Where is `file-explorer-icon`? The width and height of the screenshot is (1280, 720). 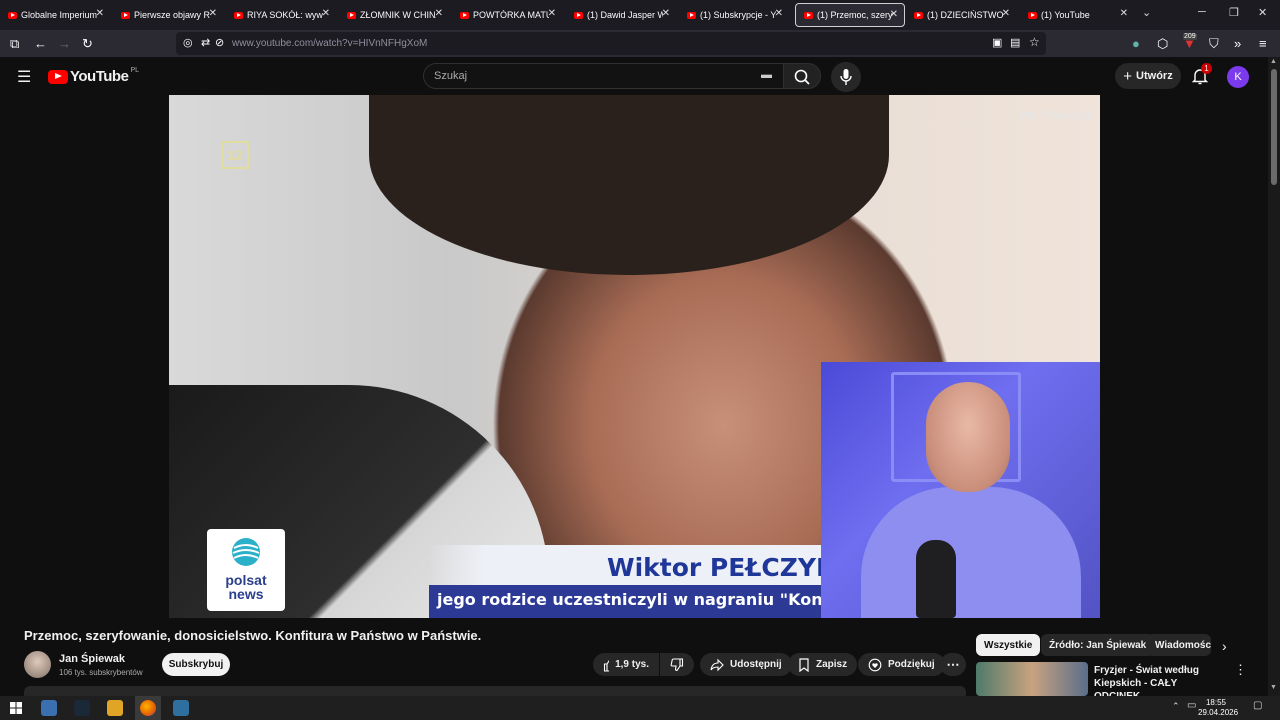 file-explorer-icon is located at coordinates (115, 708).